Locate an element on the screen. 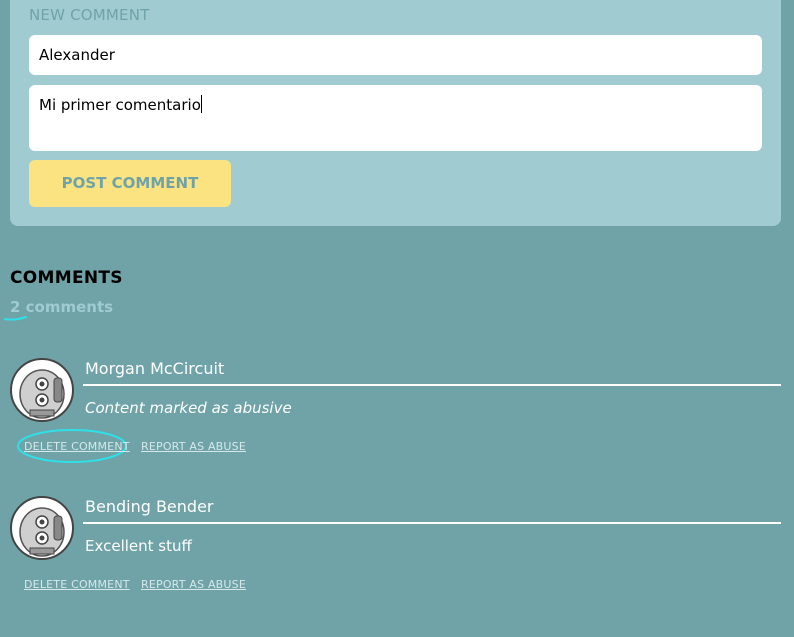 The width and height of the screenshot is (794, 637). comment-text: Mi primer comentario is located at coordinates (120, 105).